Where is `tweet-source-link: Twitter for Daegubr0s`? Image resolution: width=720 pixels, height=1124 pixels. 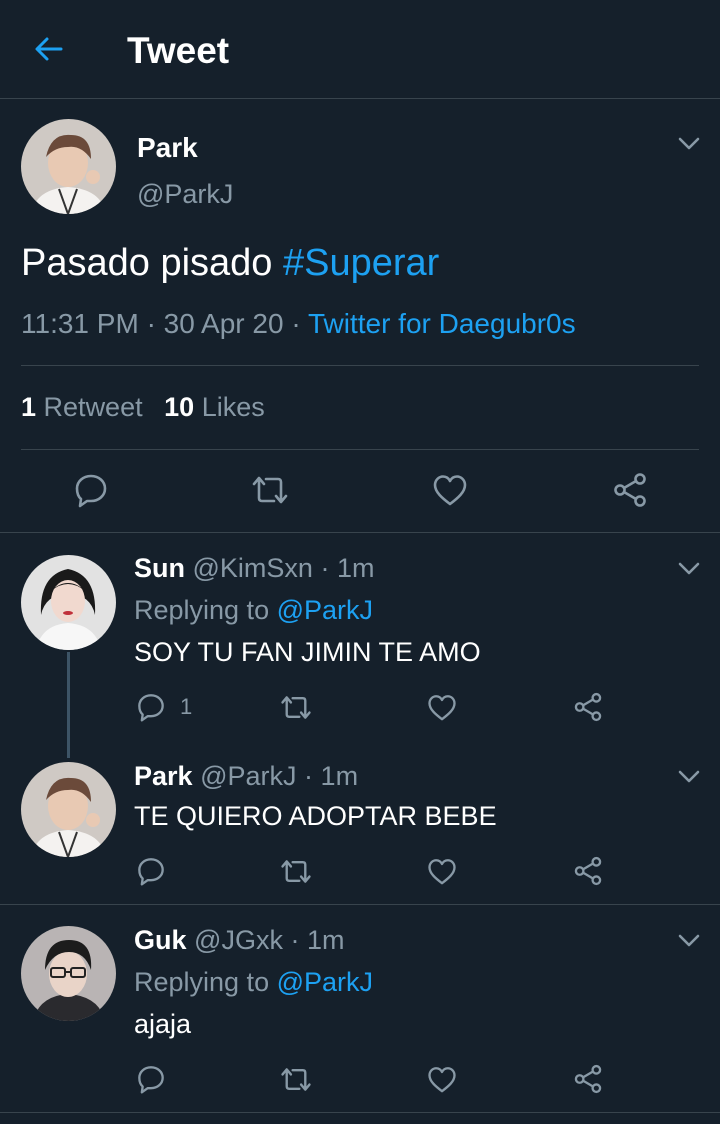 tweet-source-link: Twitter for Daegubr0s is located at coordinates (442, 323).